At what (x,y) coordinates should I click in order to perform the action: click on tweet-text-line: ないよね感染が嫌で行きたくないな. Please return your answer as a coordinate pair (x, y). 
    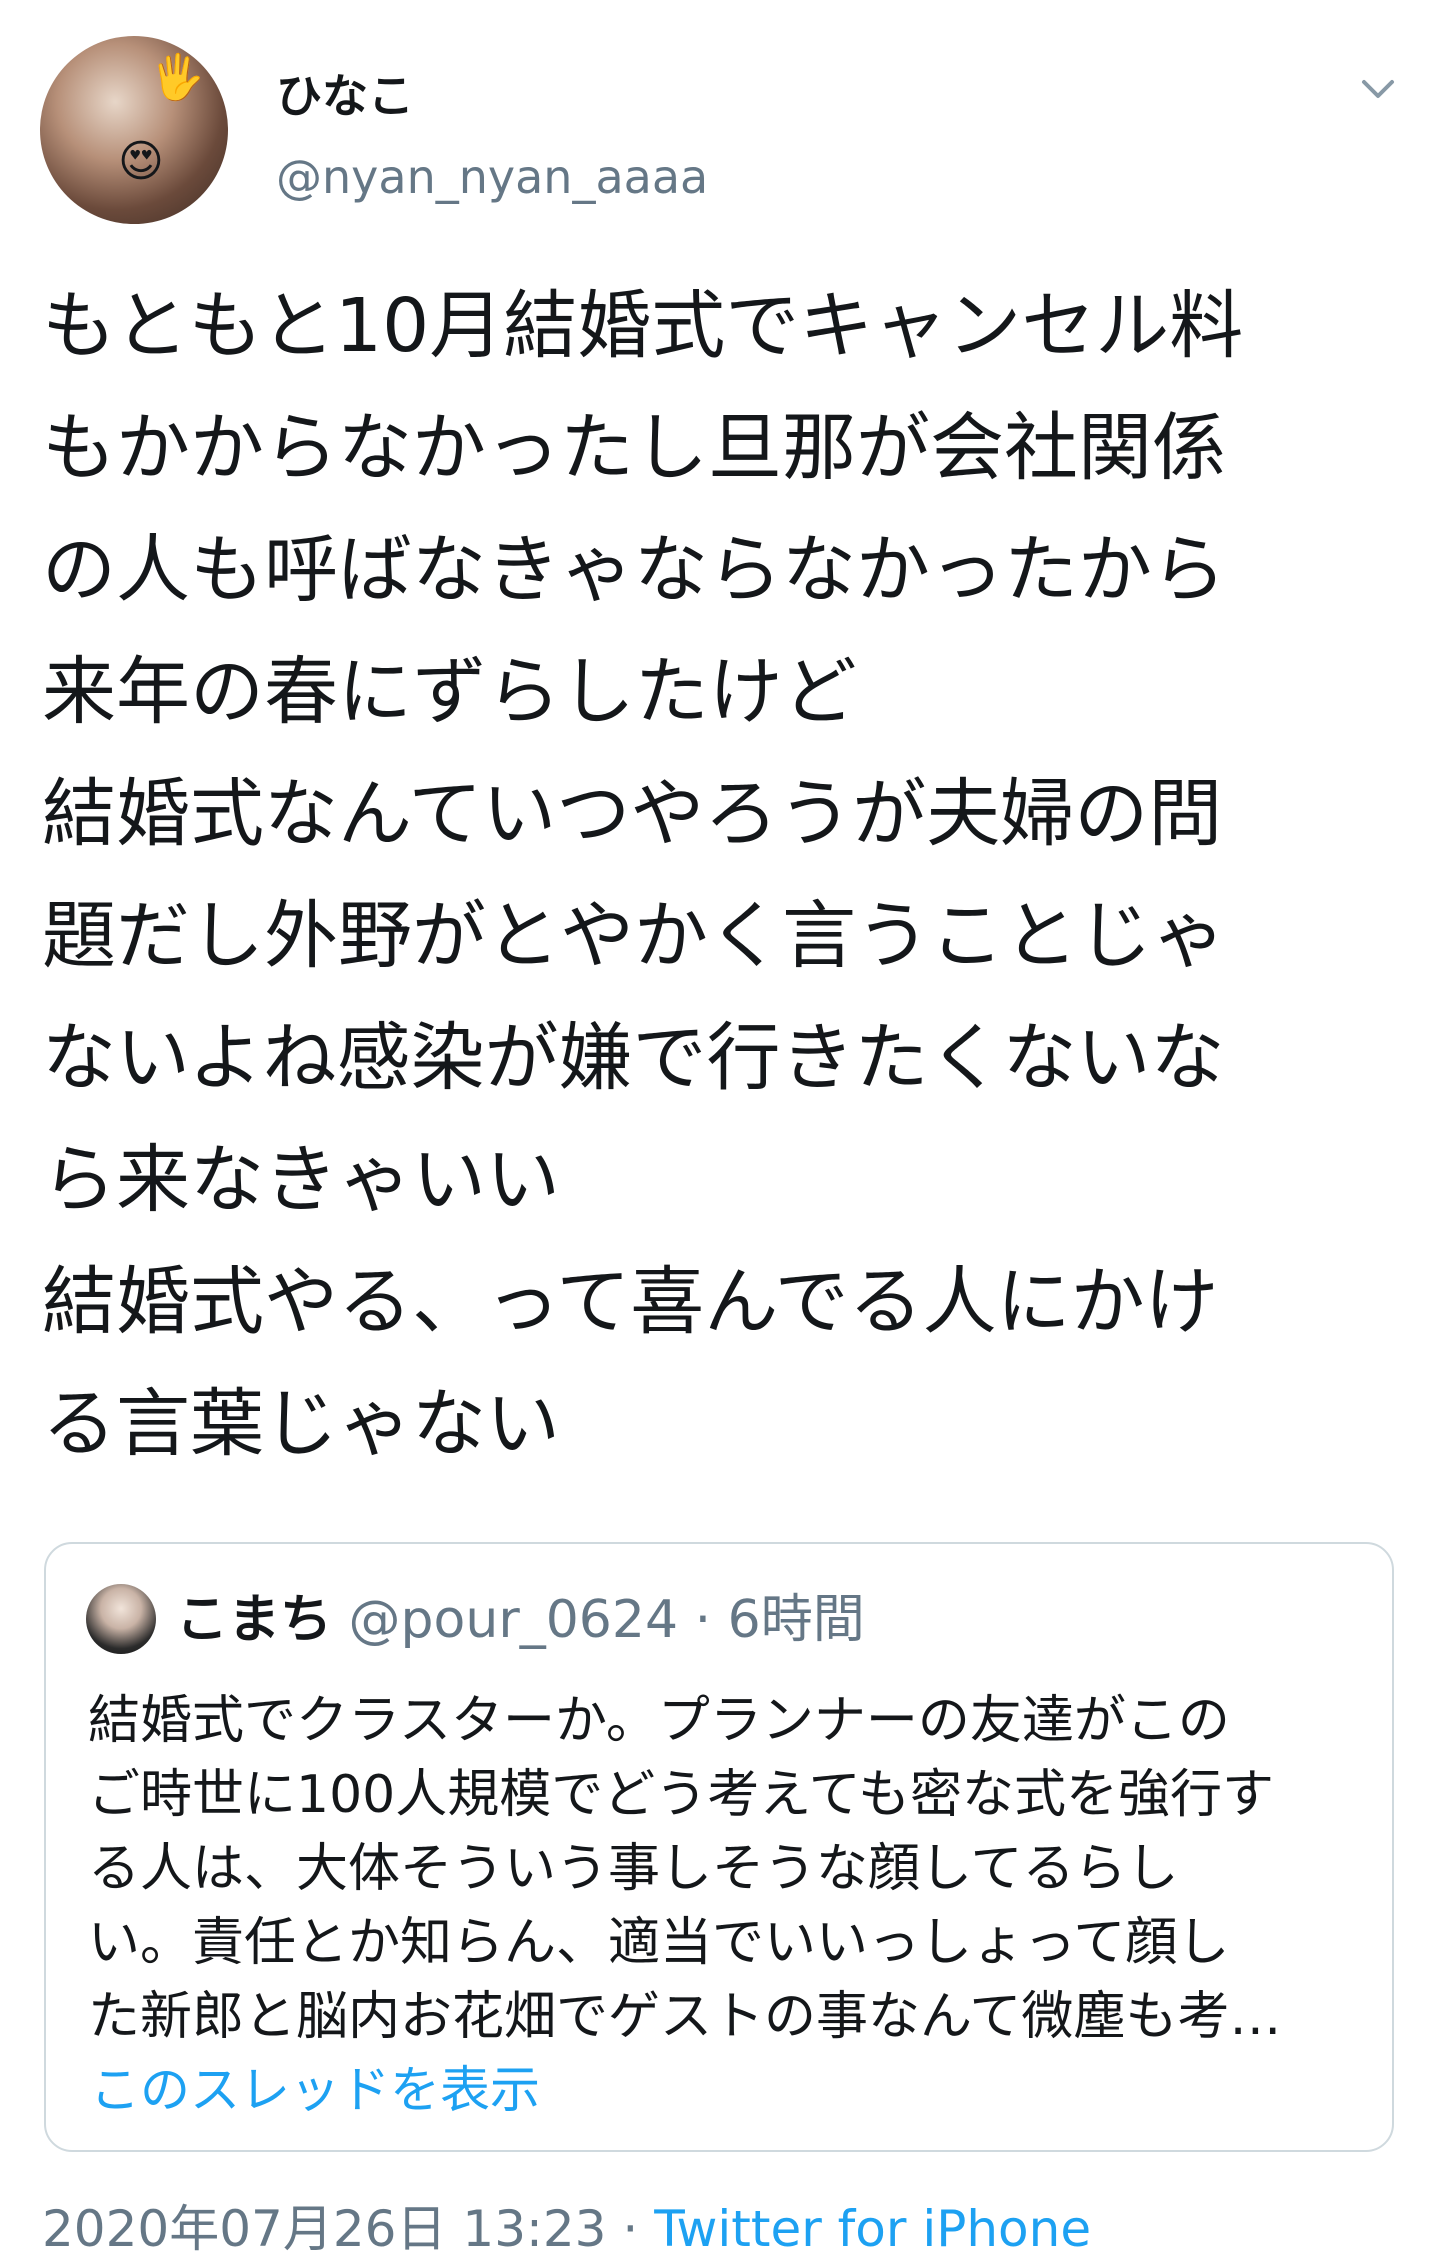
    Looking at the image, I should click on (633, 1058).